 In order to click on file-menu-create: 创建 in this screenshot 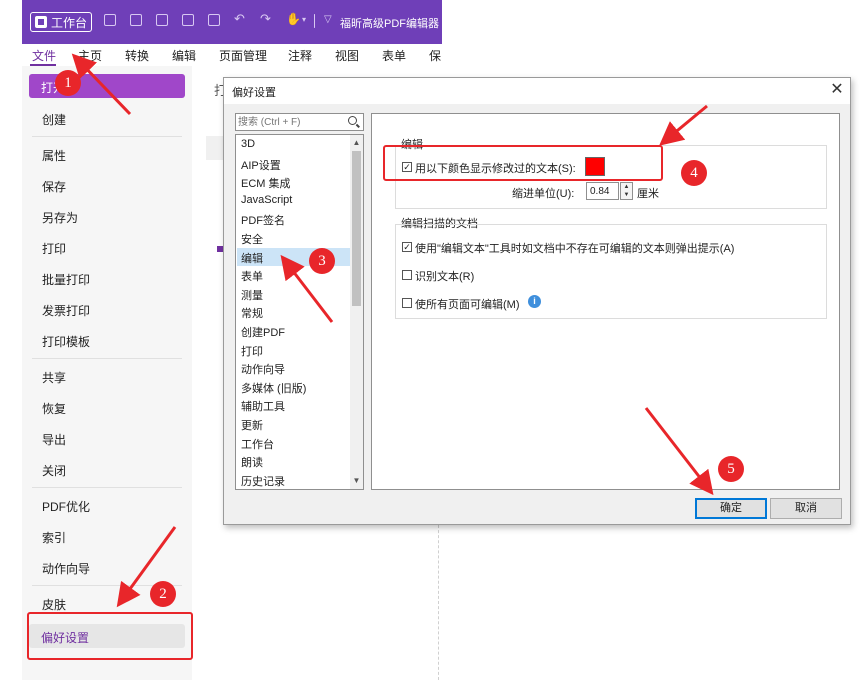, I will do `click(54, 119)`.